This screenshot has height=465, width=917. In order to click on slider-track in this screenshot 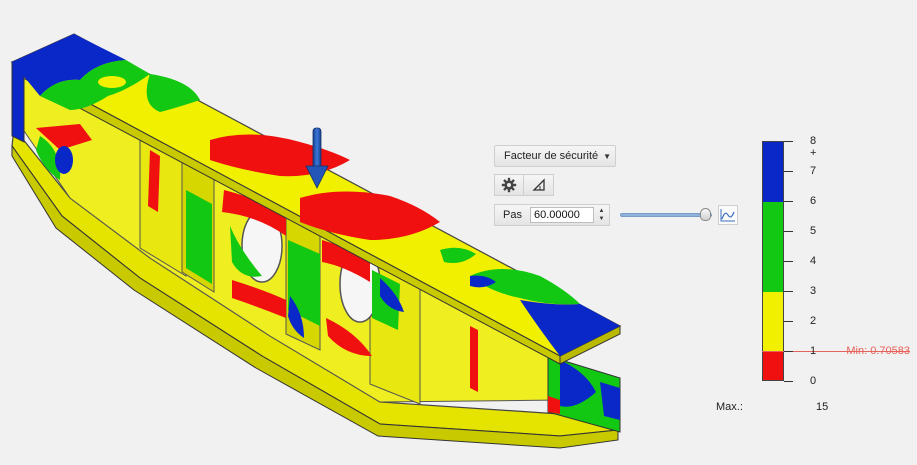, I will do `click(665, 215)`.